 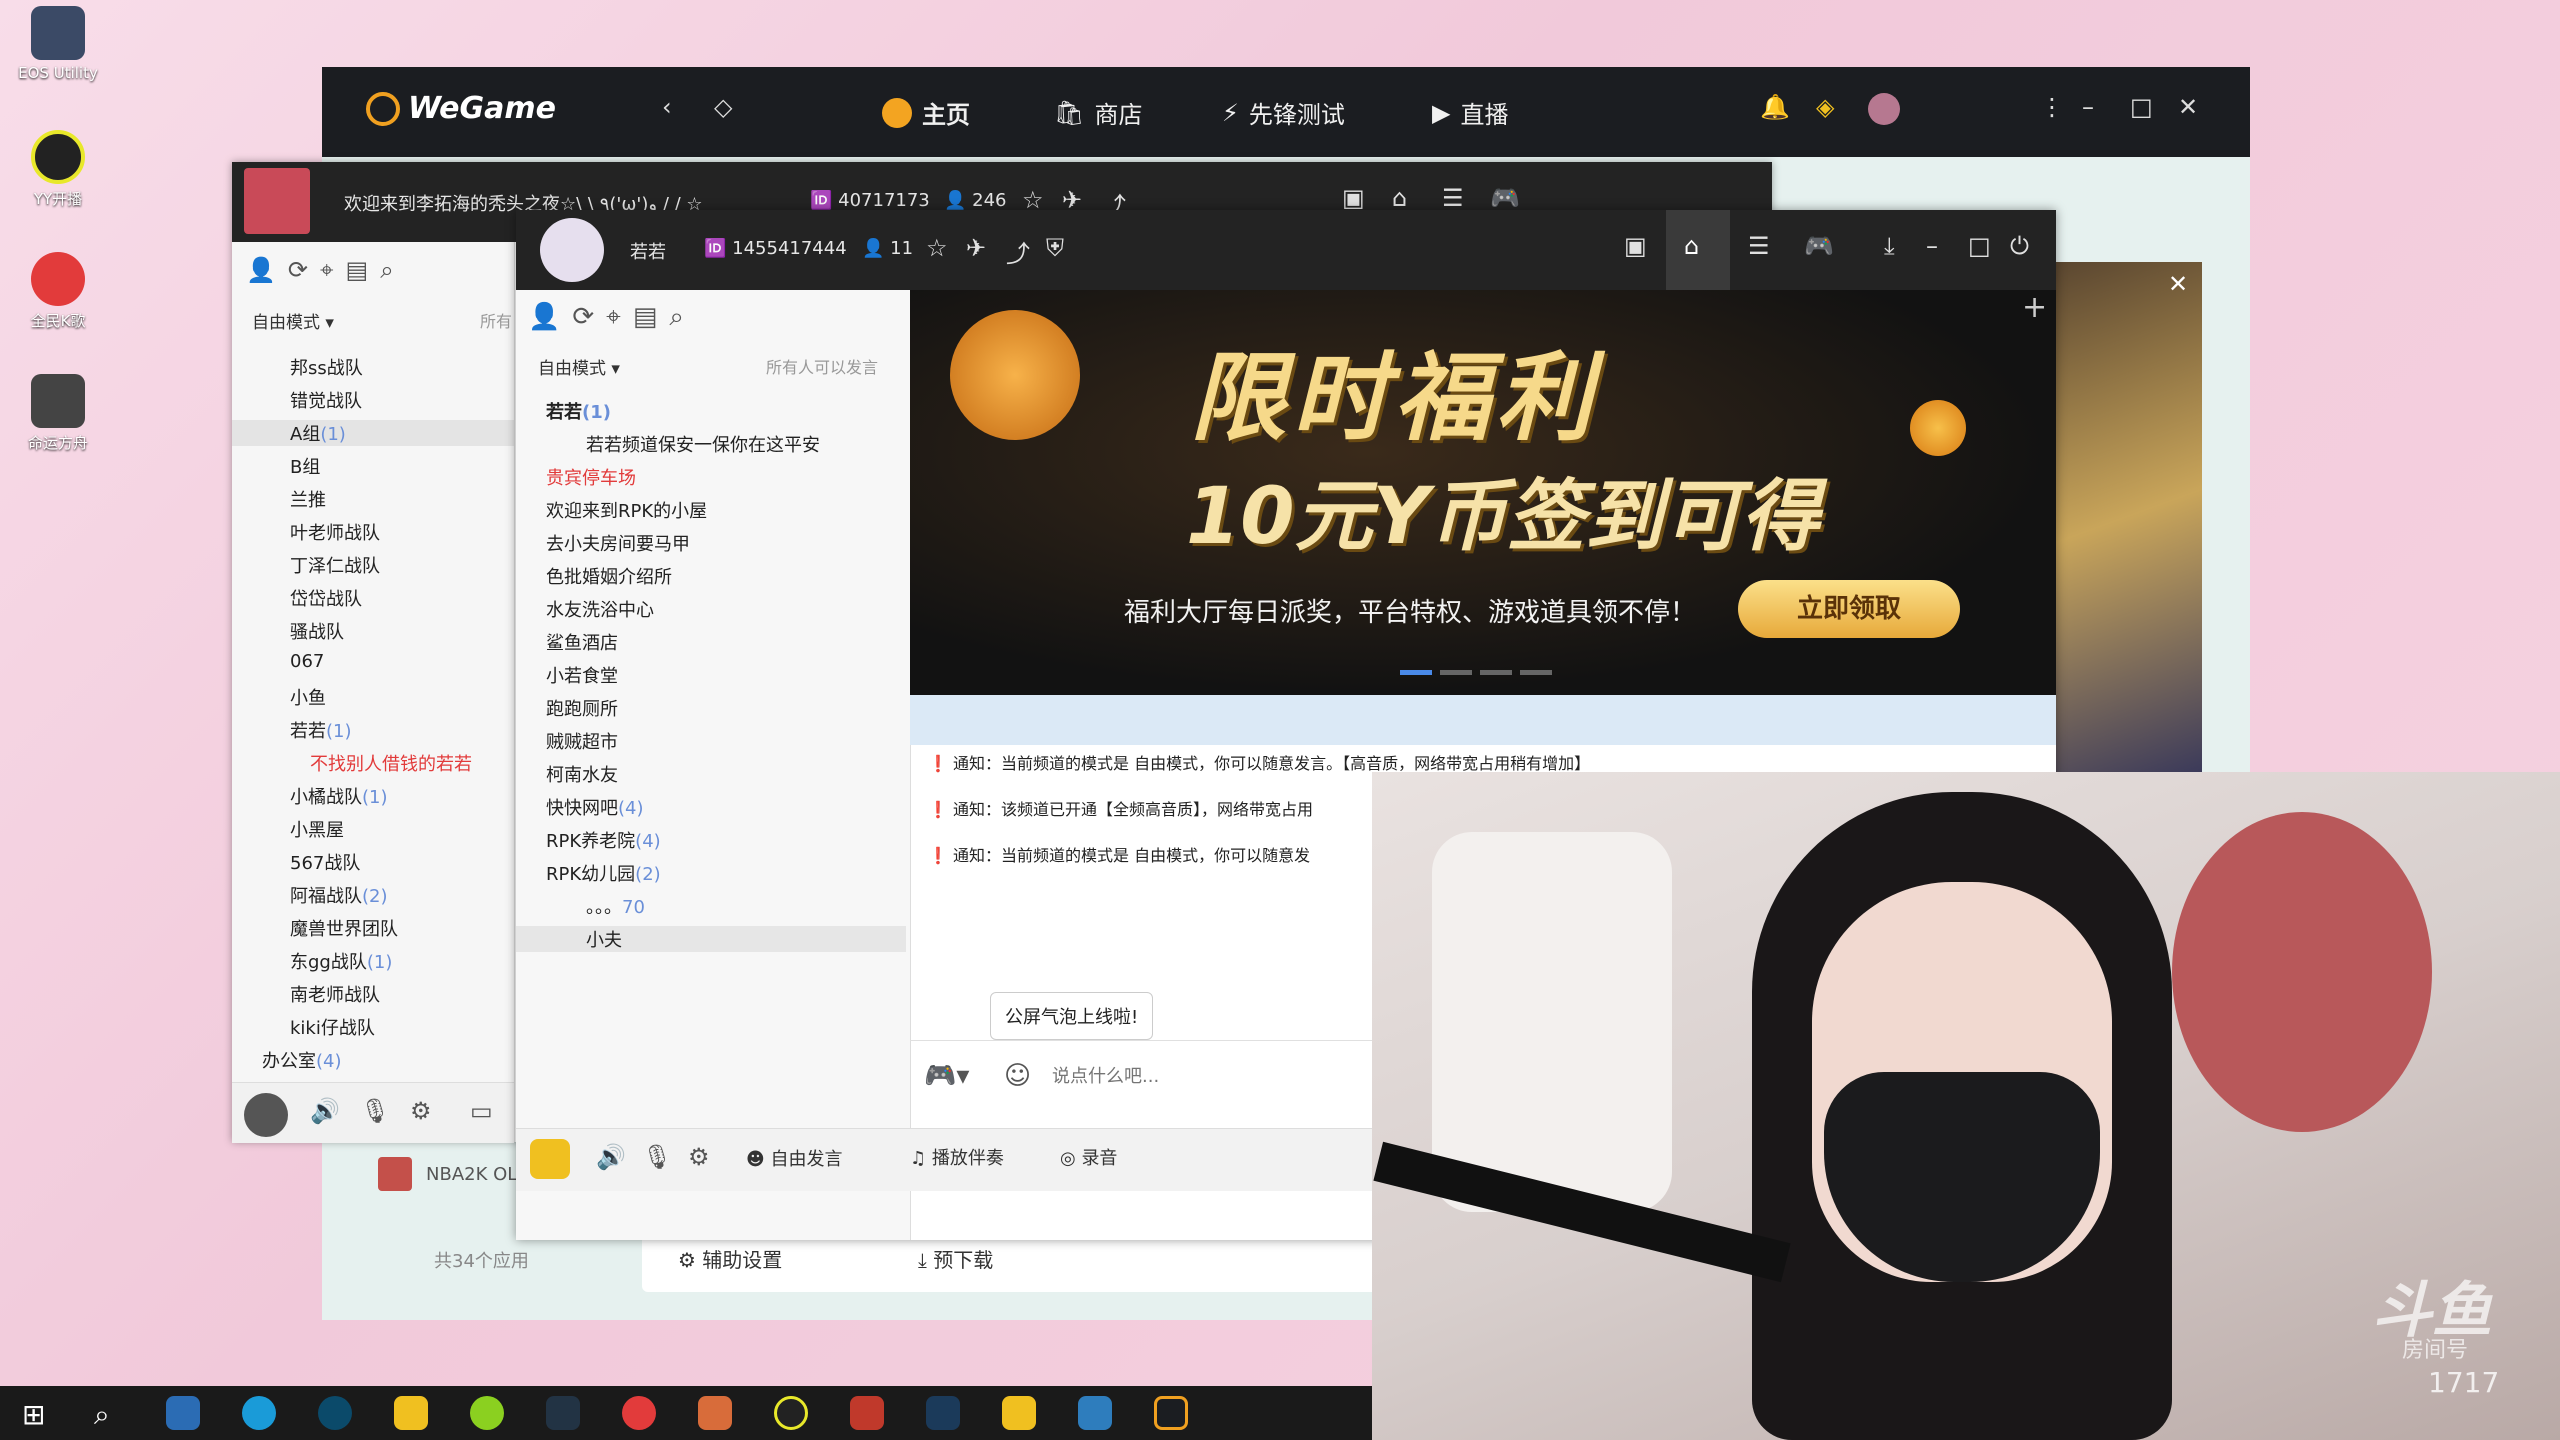 What do you see at coordinates (1055, 248) in the screenshot?
I see `shield-icon: ⛨` at bounding box center [1055, 248].